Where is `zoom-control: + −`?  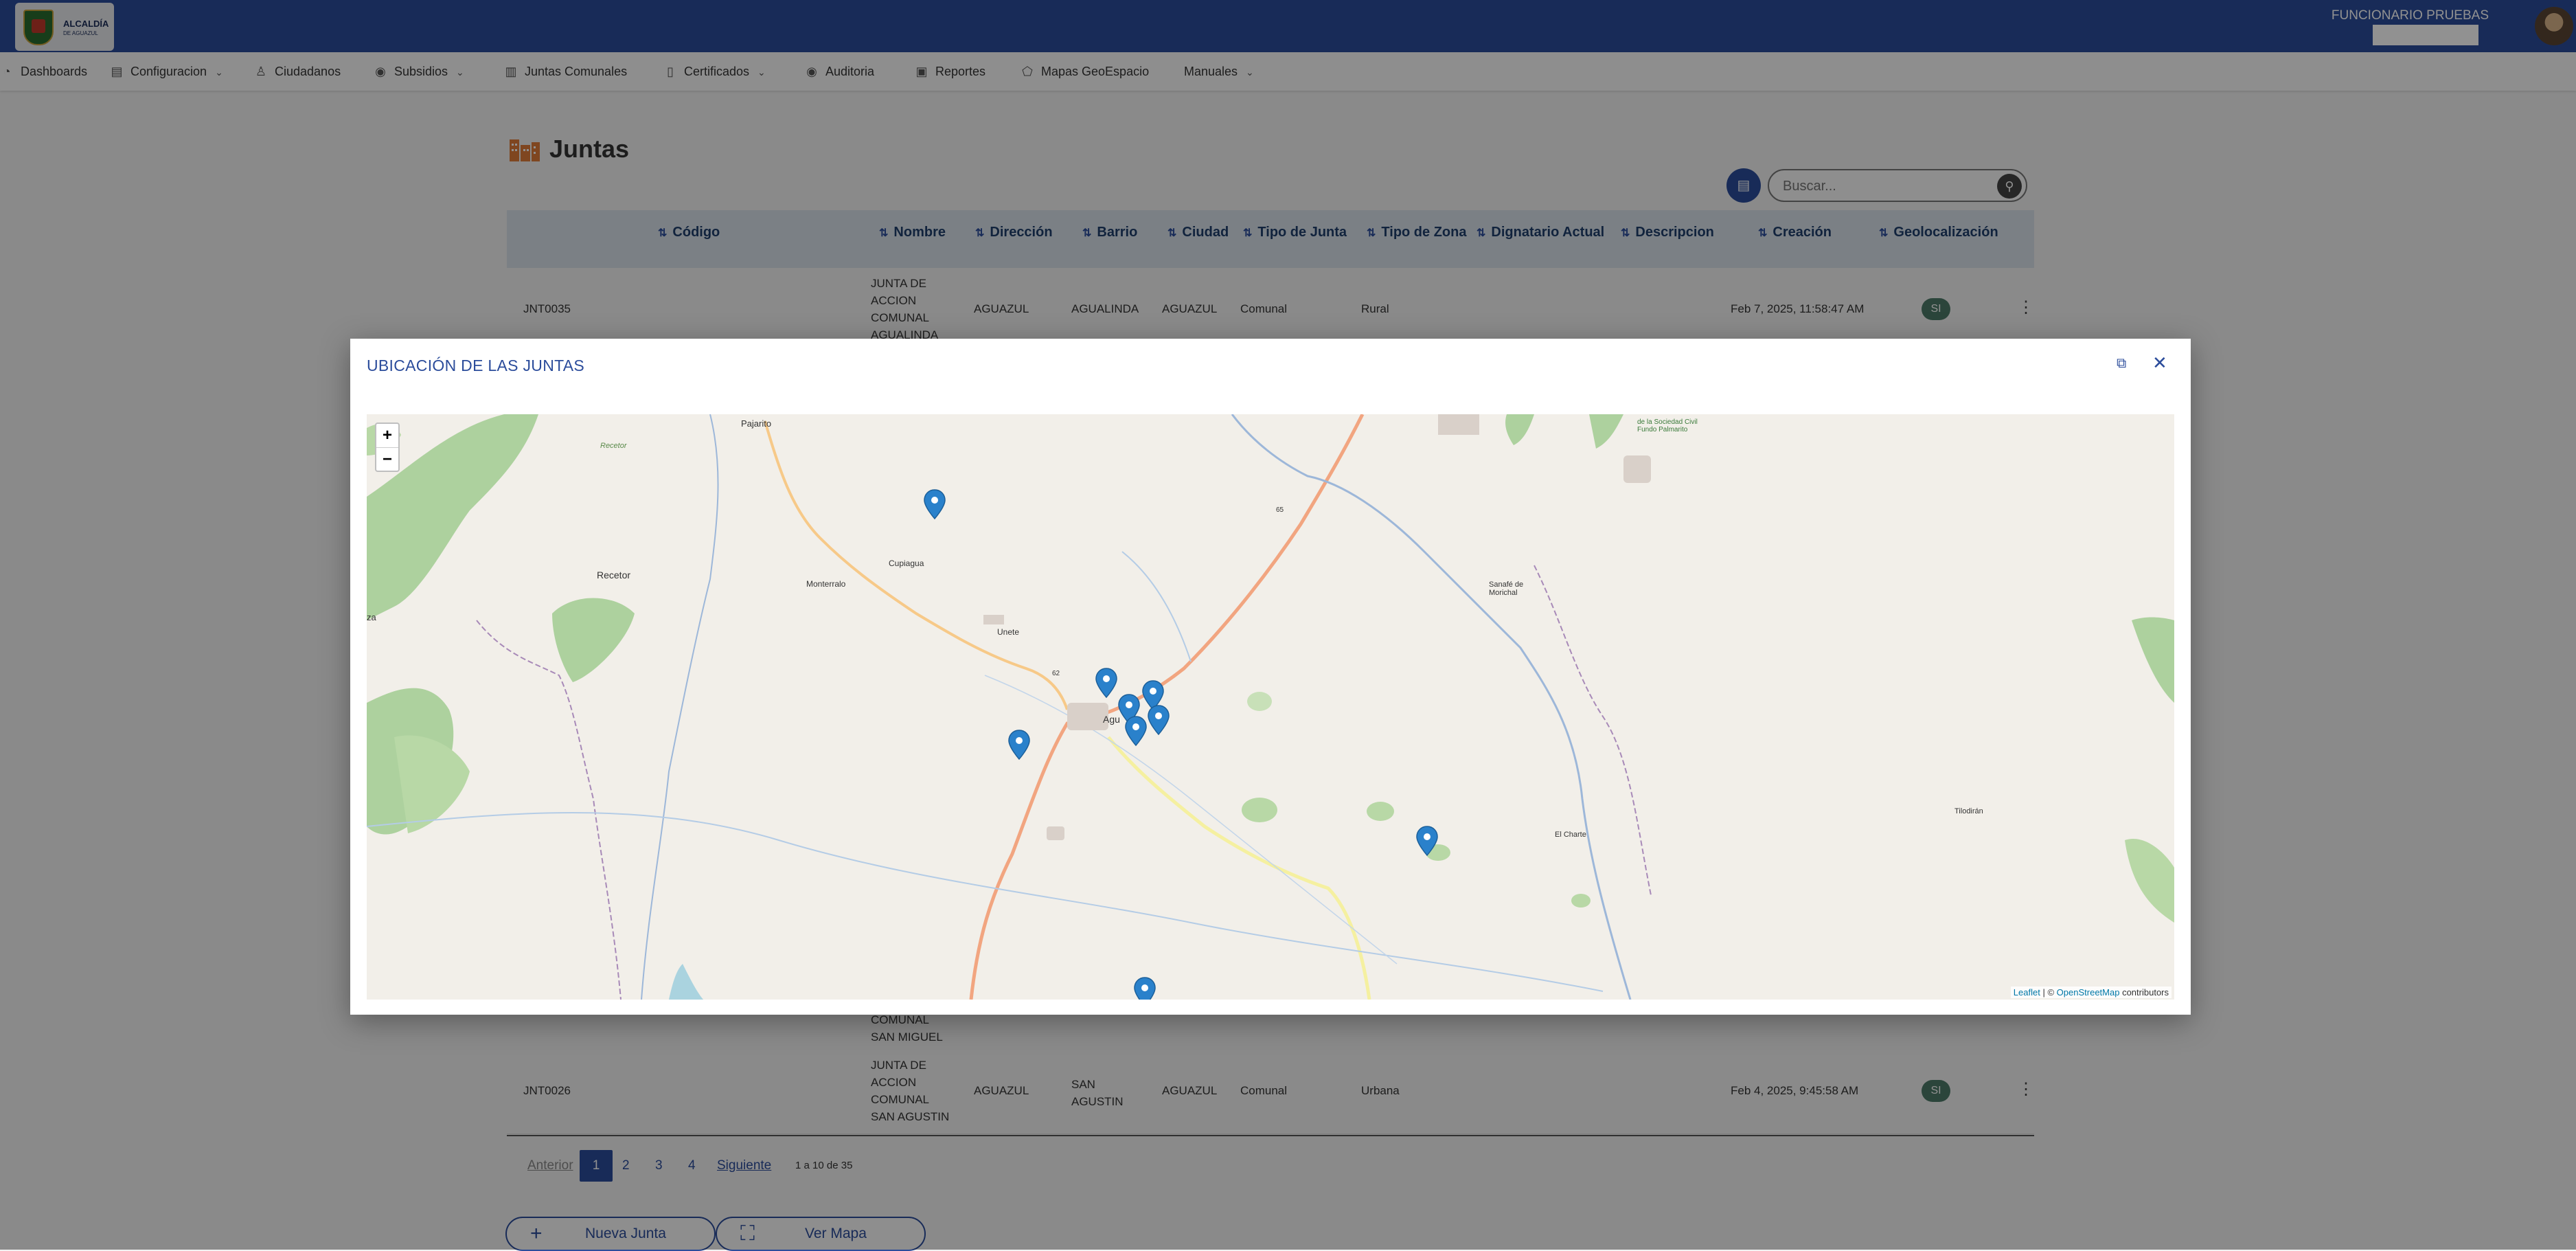 zoom-control: + − is located at coordinates (387, 447).